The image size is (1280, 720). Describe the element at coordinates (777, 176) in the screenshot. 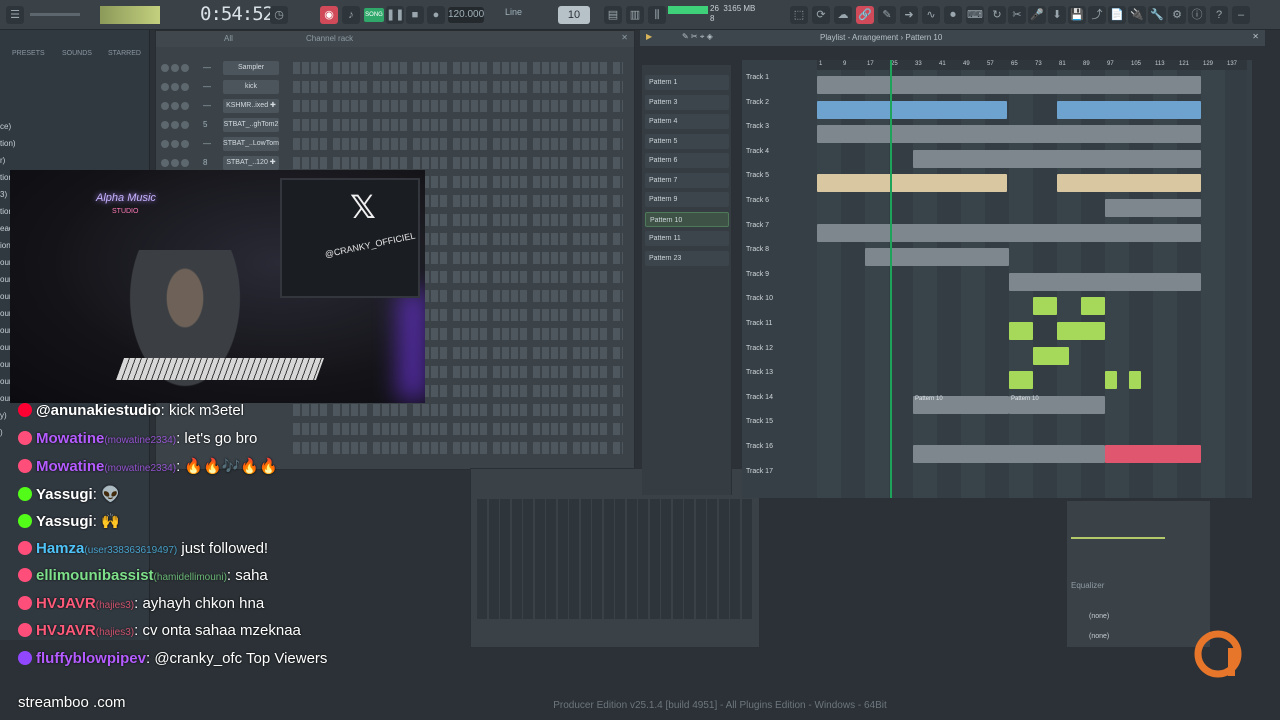

I see `track-header: Track 5` at that location.